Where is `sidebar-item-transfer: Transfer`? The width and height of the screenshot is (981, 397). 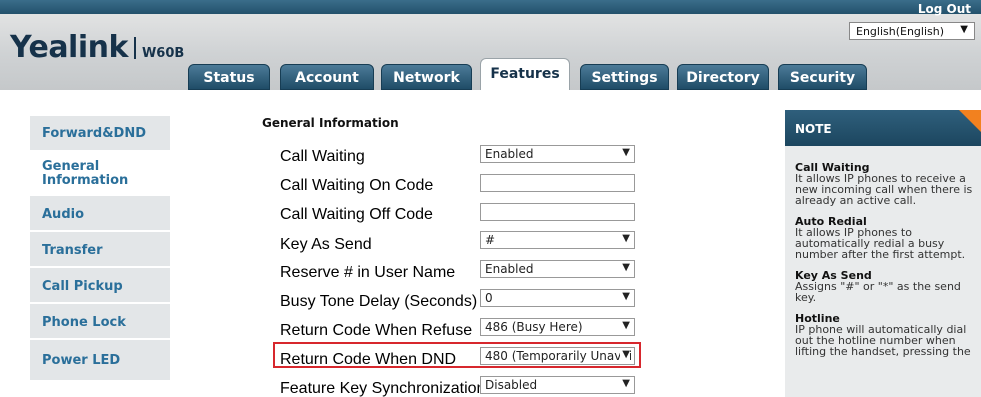
sidebar-item-transfer: Transfer is located at coordinates (100, 249).